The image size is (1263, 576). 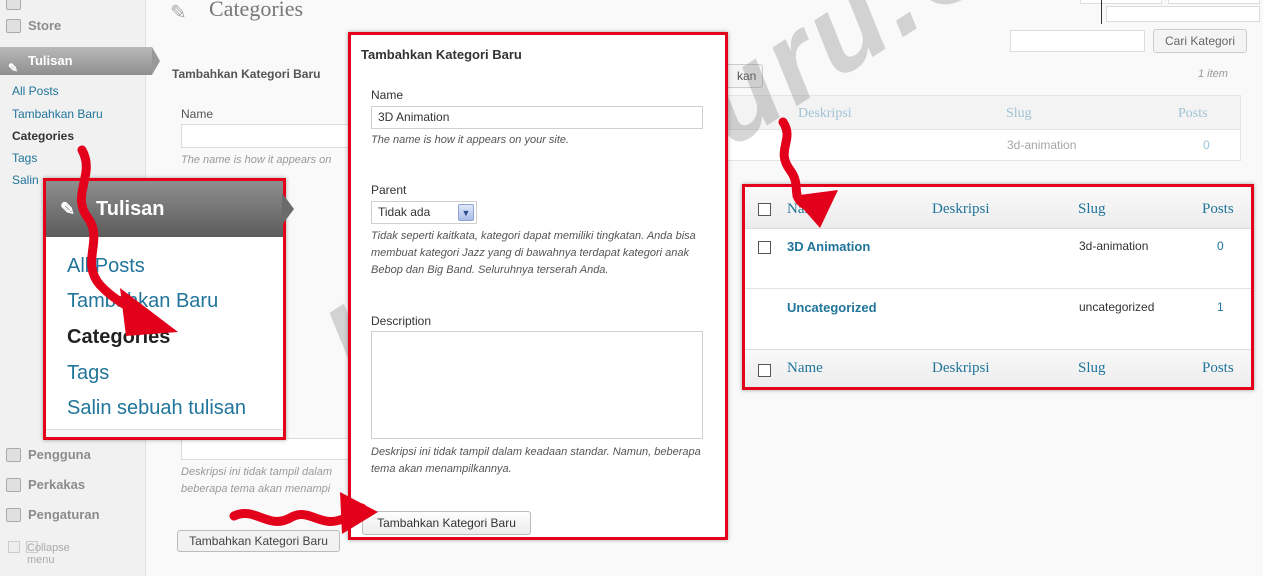 I want to click on row-posts: 0, so click(x=1206, y=145).